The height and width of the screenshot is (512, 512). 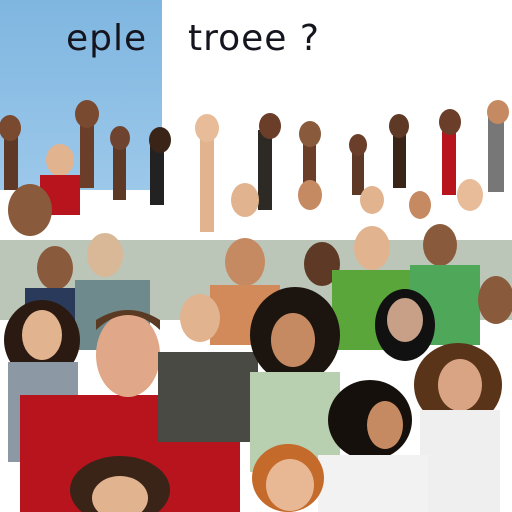 What do you see at coordinates (107, 38) in the screenshot?
I see `caption-left-text: eple` at bounding box center [107, 38].